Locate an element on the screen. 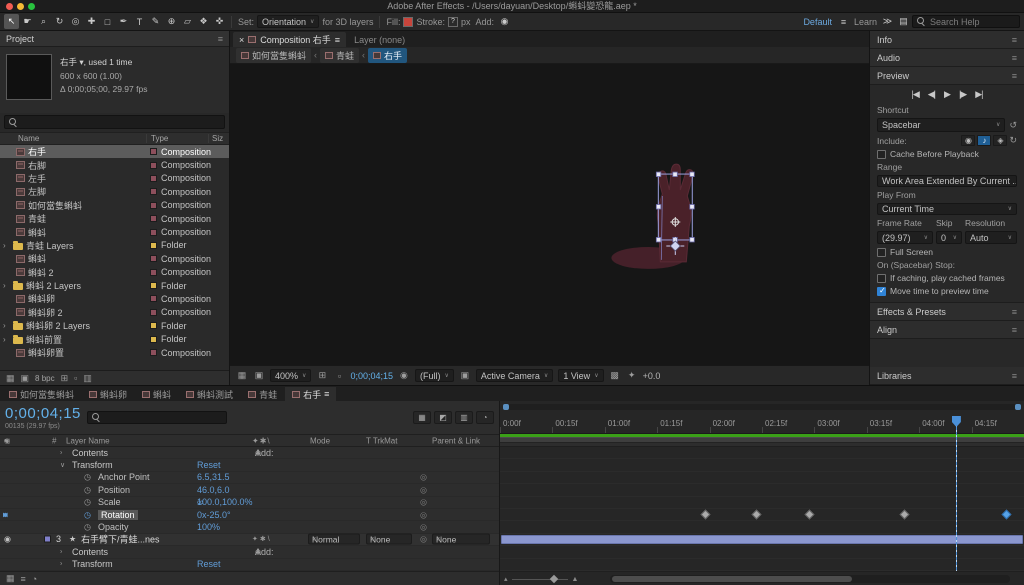 The image size is (1024, 585). preview-panel-header: Preview ≡ is located at coordinates (947, 76).